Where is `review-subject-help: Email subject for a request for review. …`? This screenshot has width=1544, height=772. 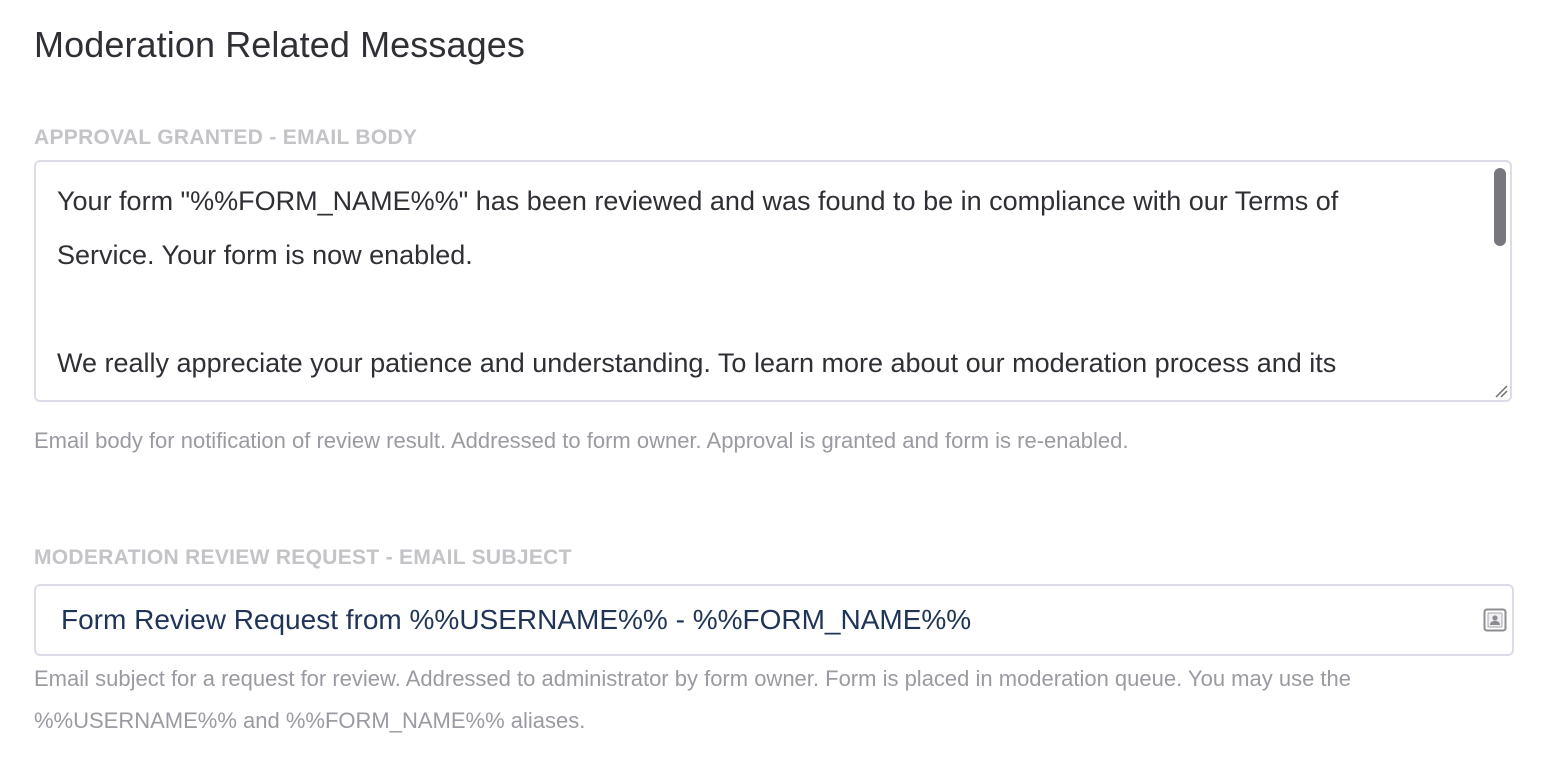
review-subject-help: Email subject for a request for review. … is located at coordinates (693, 699).